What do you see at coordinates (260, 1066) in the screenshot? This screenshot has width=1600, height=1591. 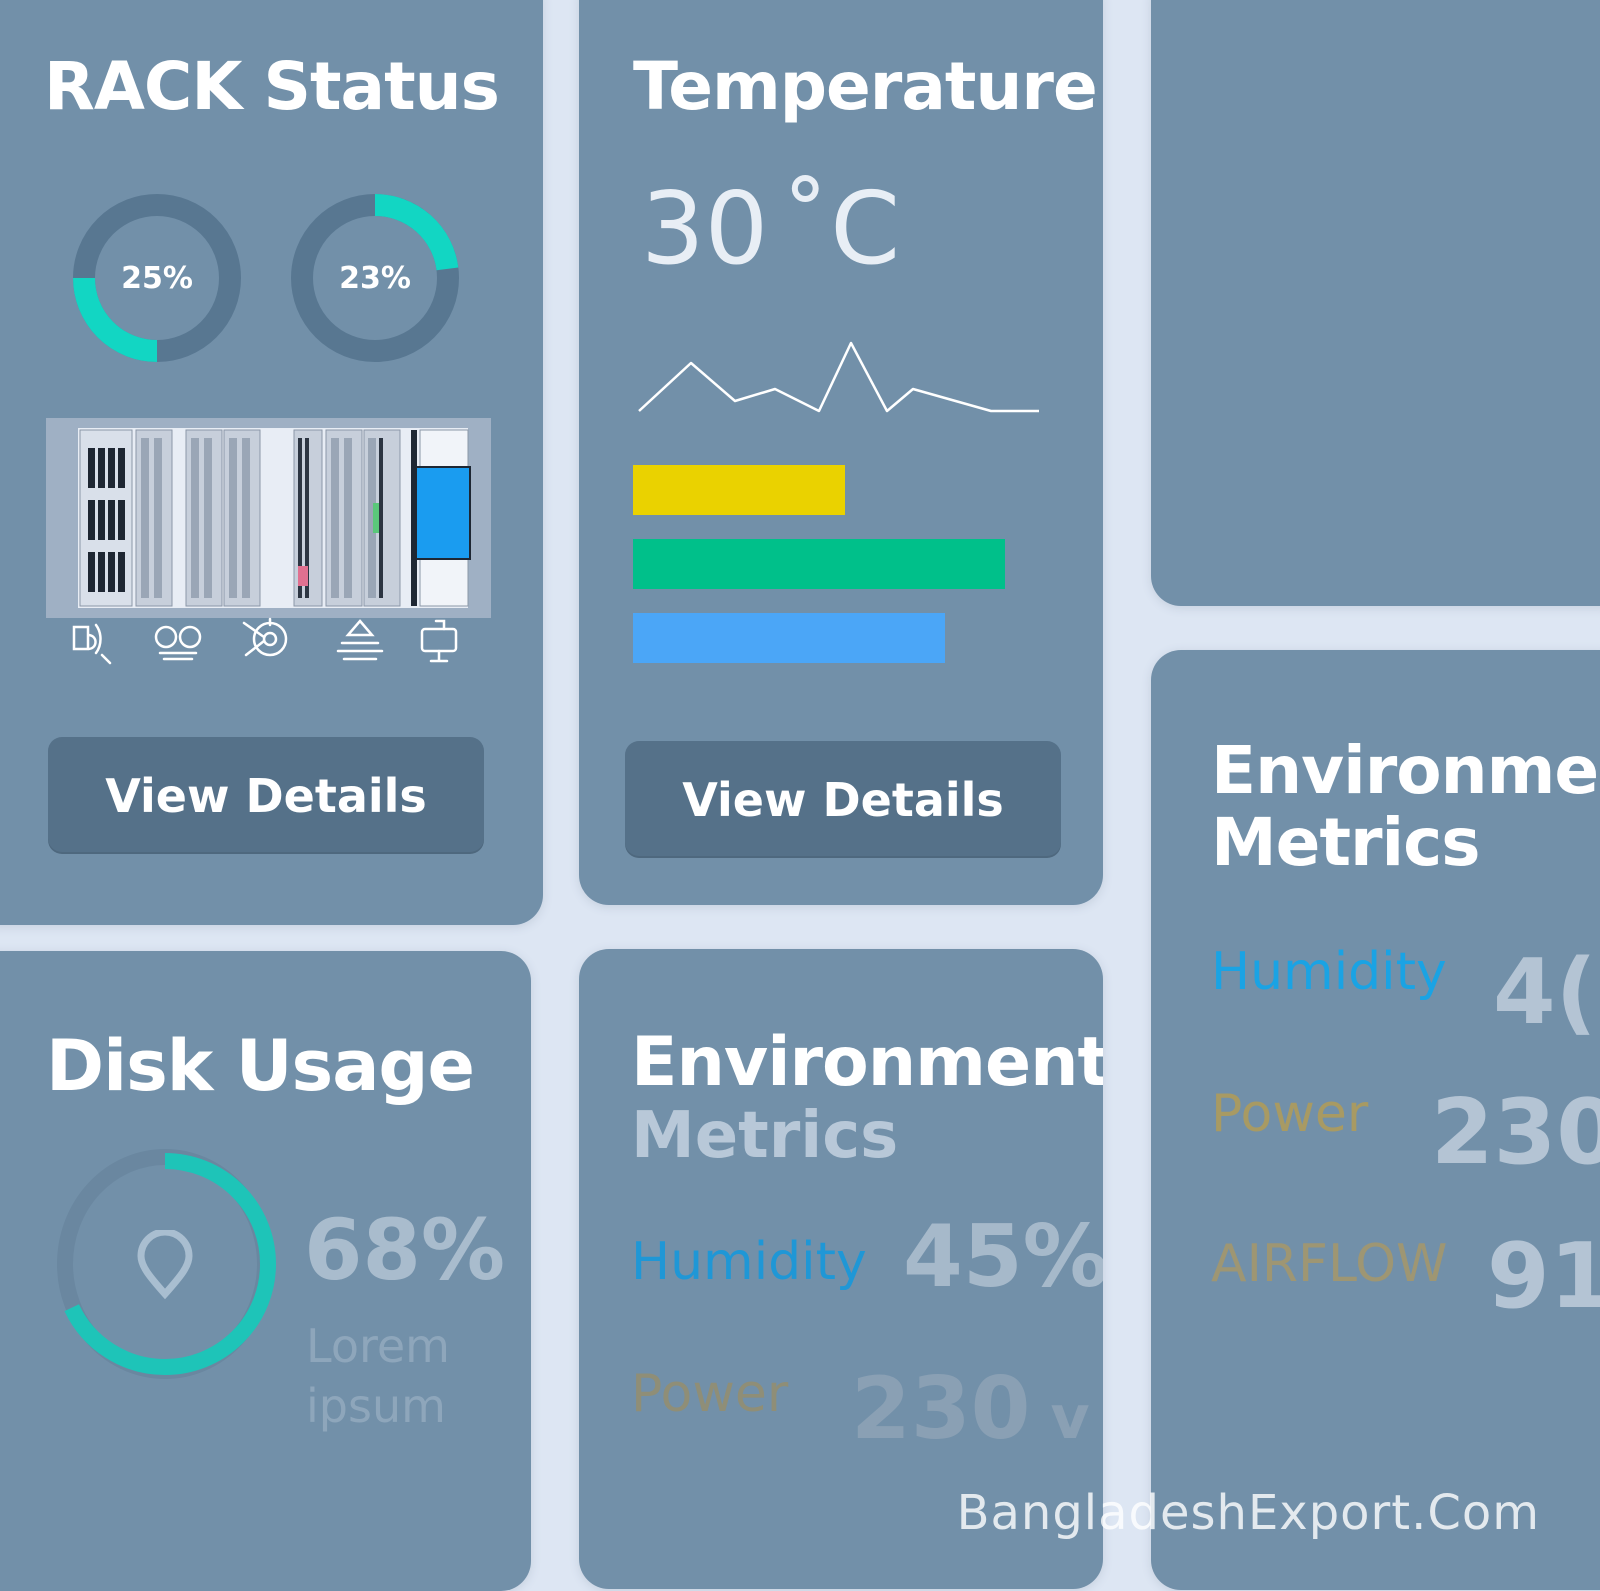 I see `disk-usage-title: Disk Usage` at bounding box center [260, 1066].